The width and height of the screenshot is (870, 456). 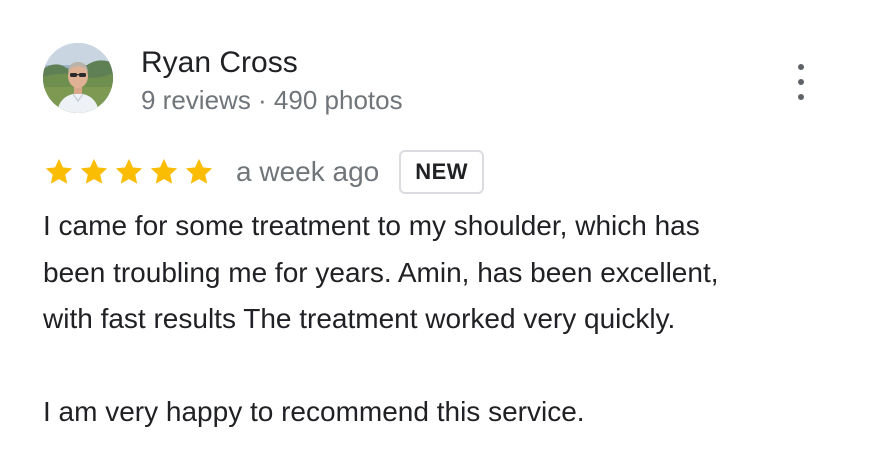 I want to click on new-badge: NEW, so click(x=442, y=172).